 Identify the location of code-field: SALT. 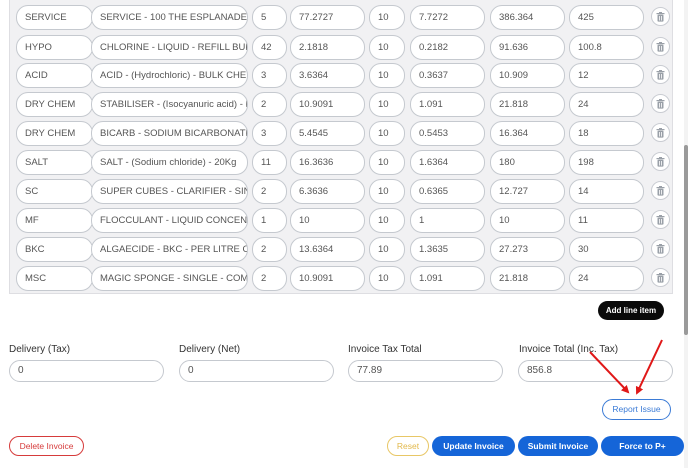
(54, 162).